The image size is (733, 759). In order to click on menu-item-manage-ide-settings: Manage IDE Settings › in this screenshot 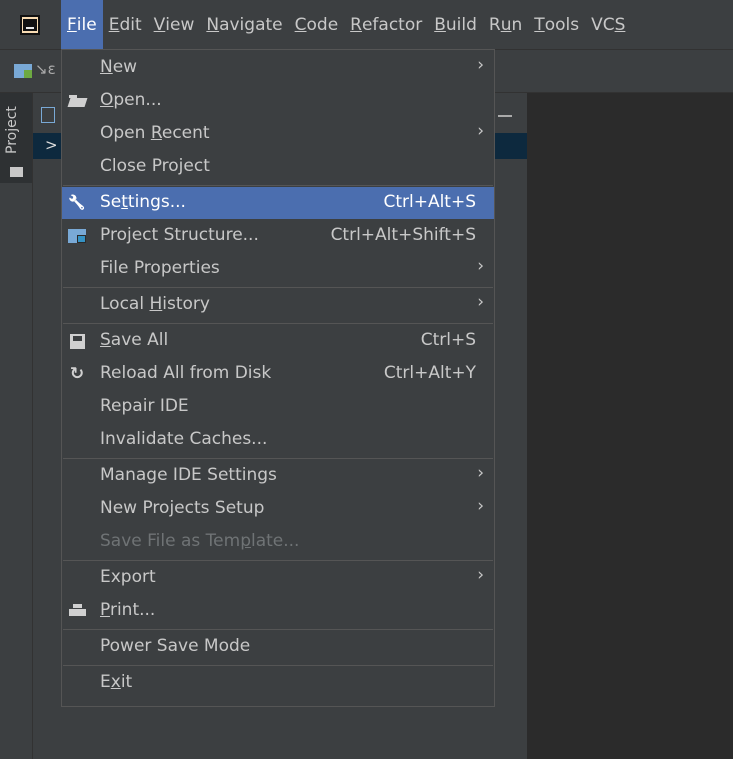, I will do `click(278, 476)`.